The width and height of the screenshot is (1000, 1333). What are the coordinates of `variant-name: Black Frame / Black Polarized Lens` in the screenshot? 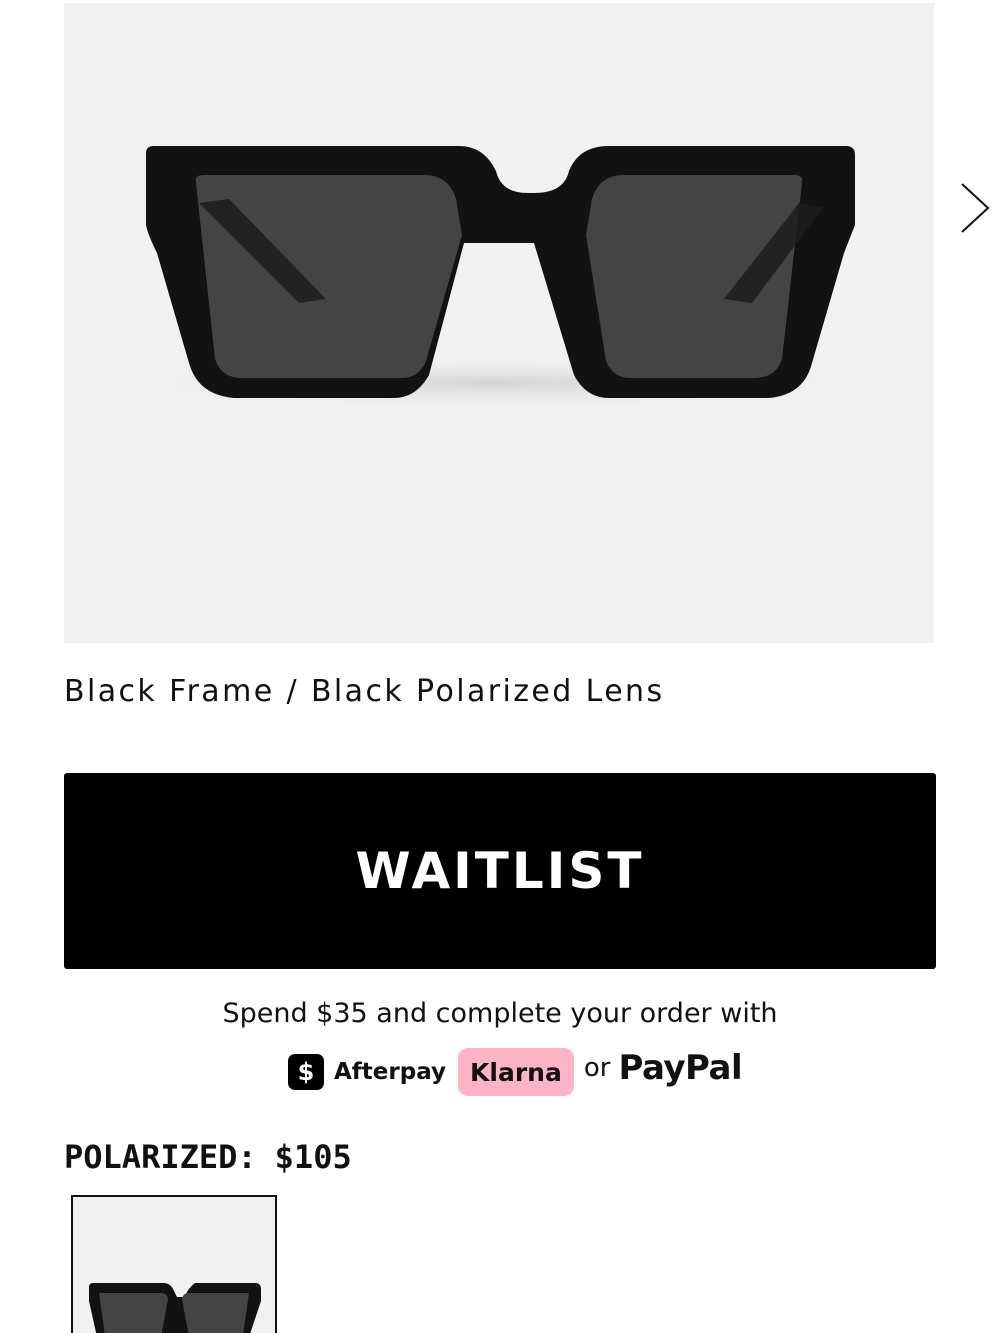 It's located at (364, 691).